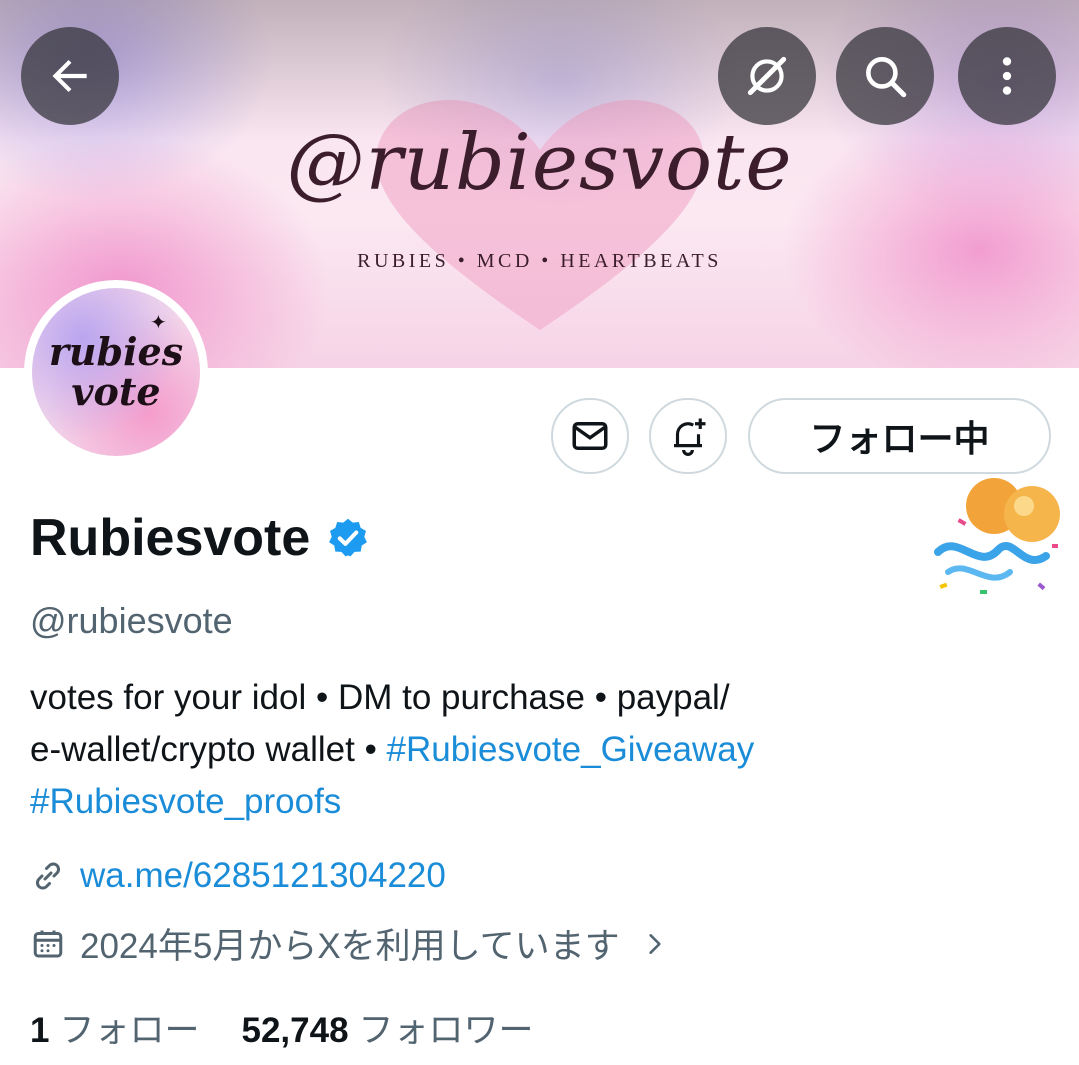 The height and width of the screenshot is (1065, 1079). I want to click on chevron-right-icon, so click(654, 943).